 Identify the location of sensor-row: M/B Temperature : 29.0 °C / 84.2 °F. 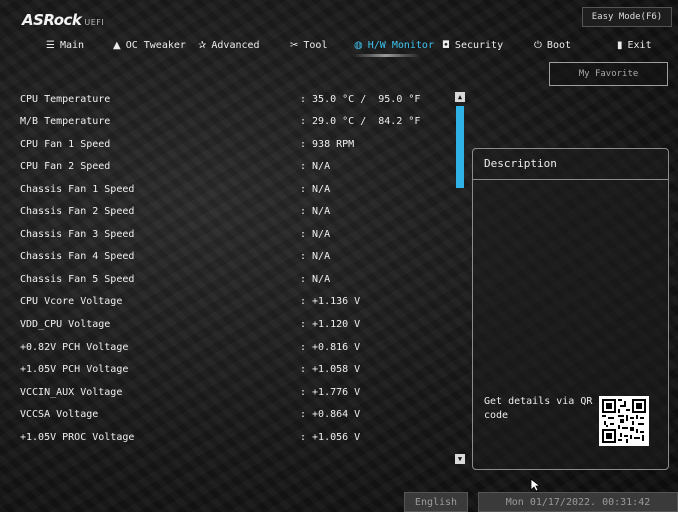
(230, 121).